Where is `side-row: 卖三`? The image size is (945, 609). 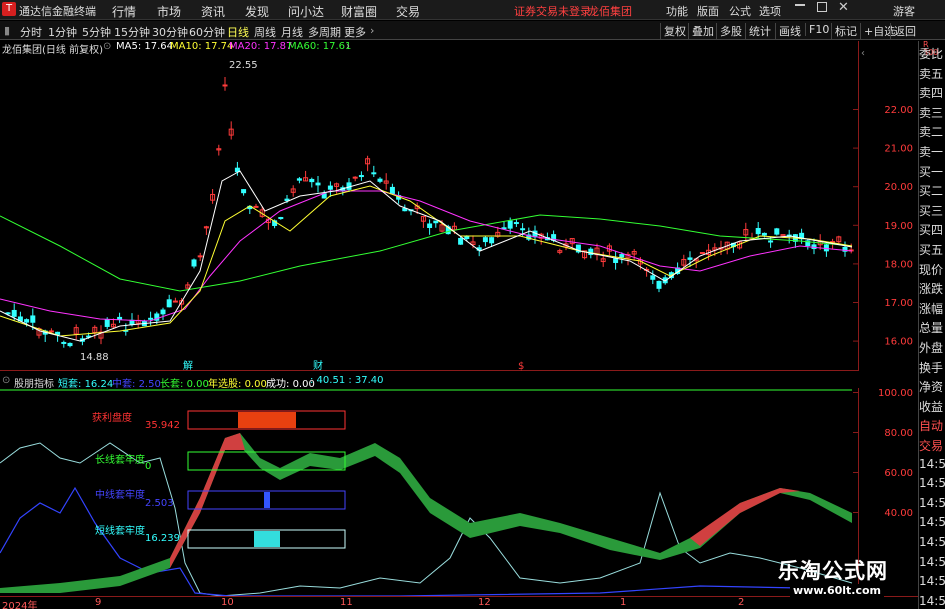
side-row: 卖三 is located at coordinates (931, 112).